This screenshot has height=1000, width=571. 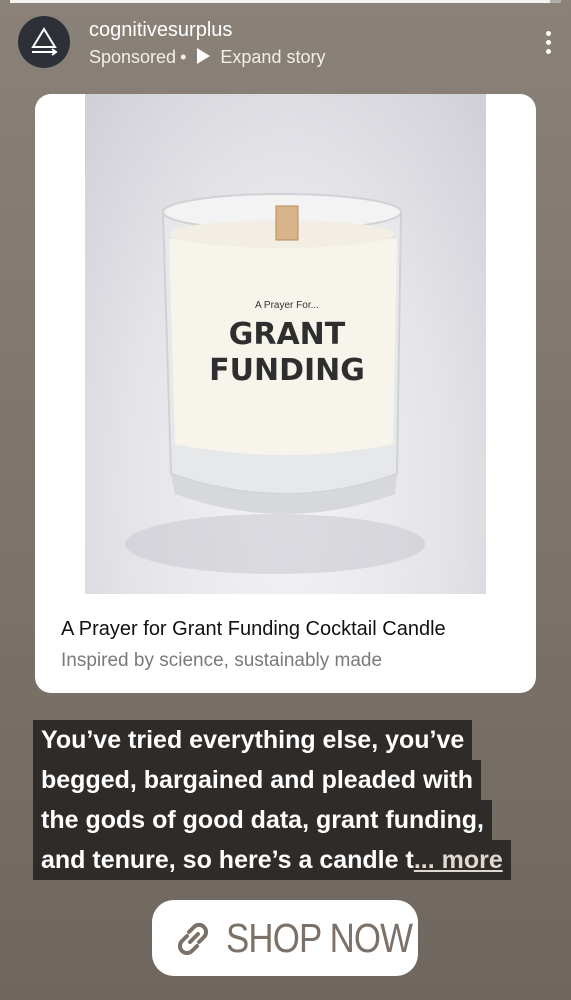 I want to click on avatar, so click(x=44, y=42).